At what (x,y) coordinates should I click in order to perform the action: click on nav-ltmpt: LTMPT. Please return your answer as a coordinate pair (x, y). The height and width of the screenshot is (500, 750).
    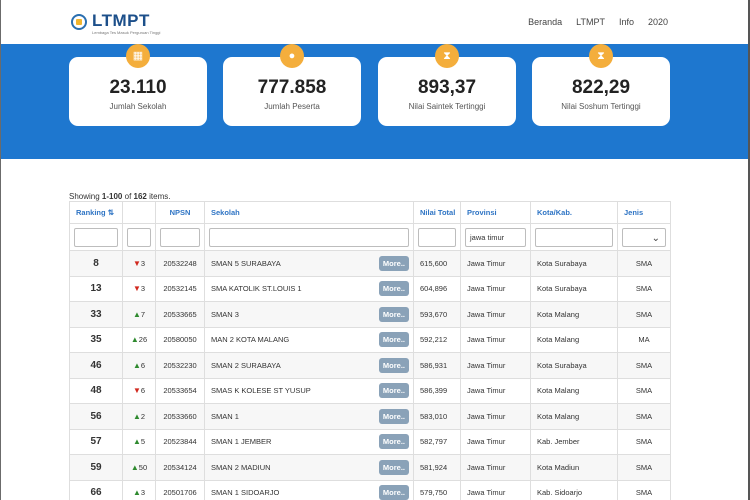
    Looking at the image, I should click on (590, 22).